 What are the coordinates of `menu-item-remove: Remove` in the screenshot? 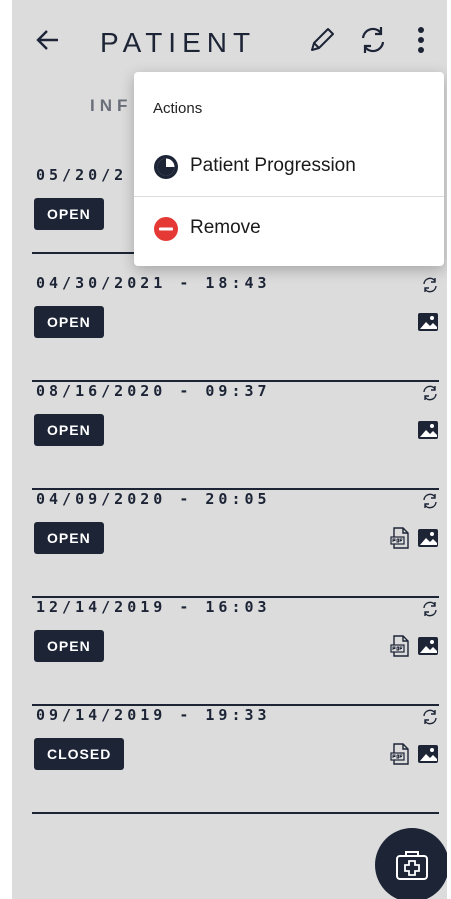 It's located at (289, 228).